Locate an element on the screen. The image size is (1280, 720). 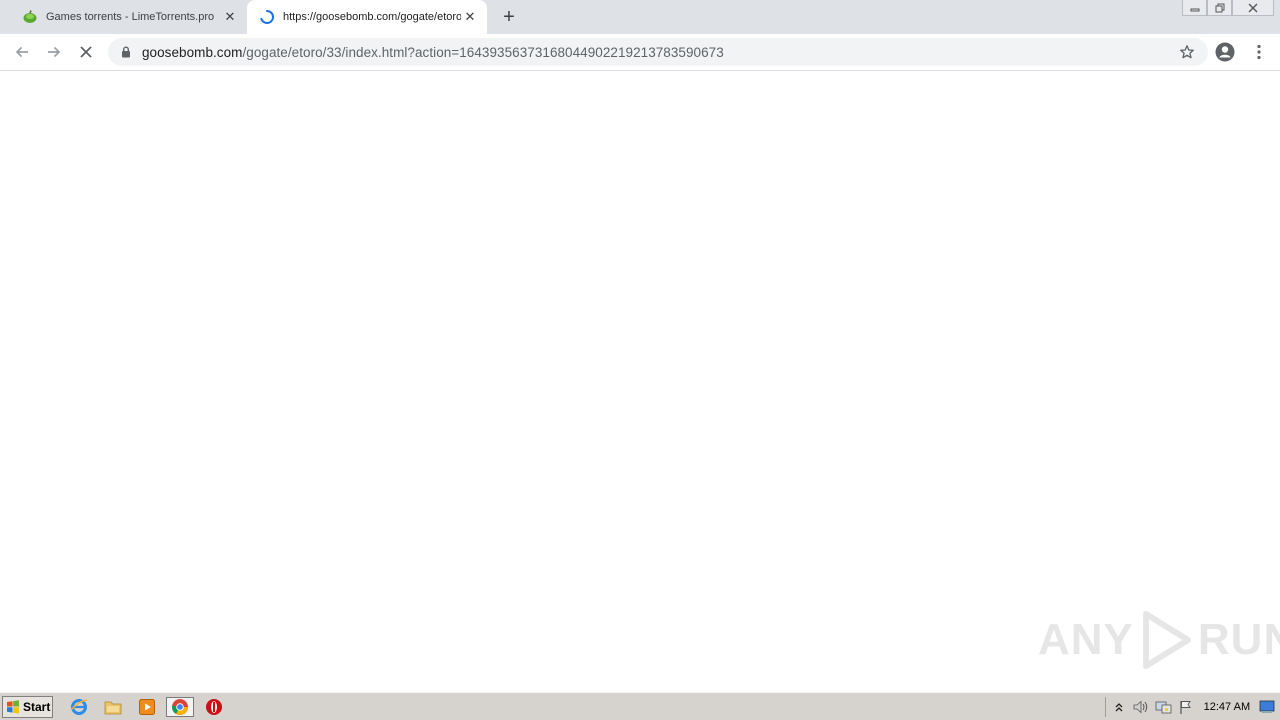
bookmark-star-icon is located at coordinates (1187, 52).